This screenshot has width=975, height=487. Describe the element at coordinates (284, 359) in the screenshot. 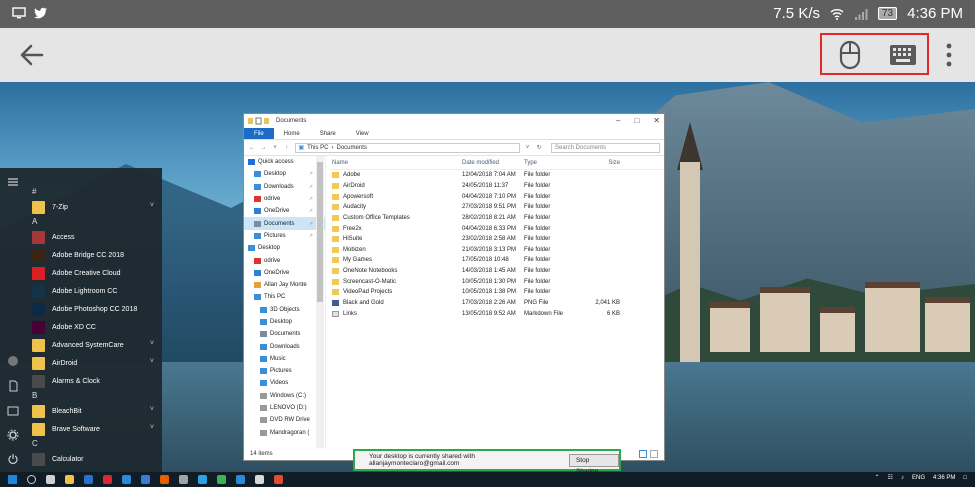

I see `nav-pane-item: Music` at that location.